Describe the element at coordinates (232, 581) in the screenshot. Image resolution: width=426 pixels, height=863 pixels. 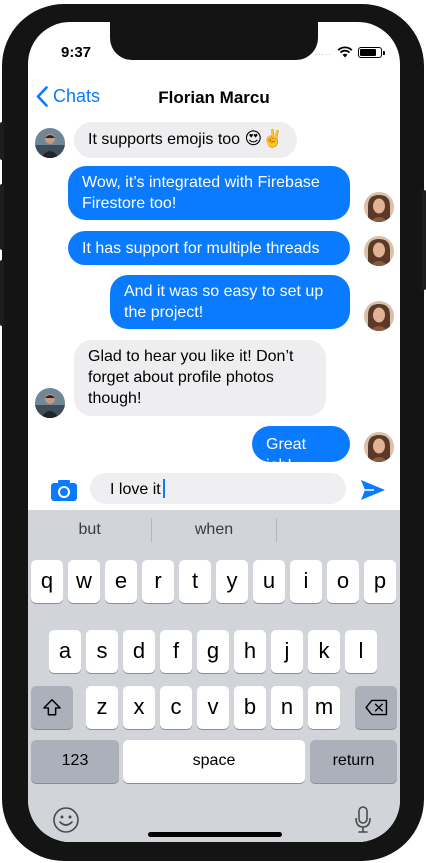
I see `key-y: y` at that location.